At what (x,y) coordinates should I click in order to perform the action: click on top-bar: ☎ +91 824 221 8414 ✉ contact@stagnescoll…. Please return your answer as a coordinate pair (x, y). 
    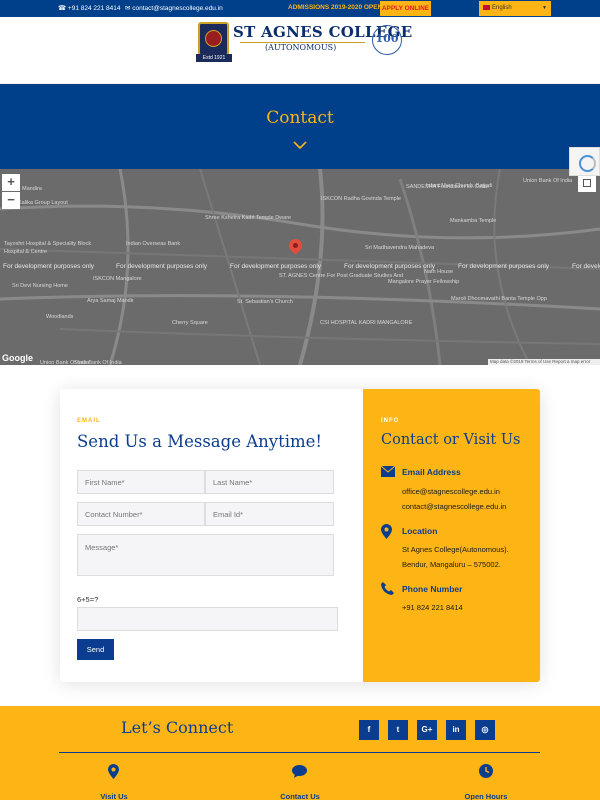
    Looking at the image, I should click on (300, 8).